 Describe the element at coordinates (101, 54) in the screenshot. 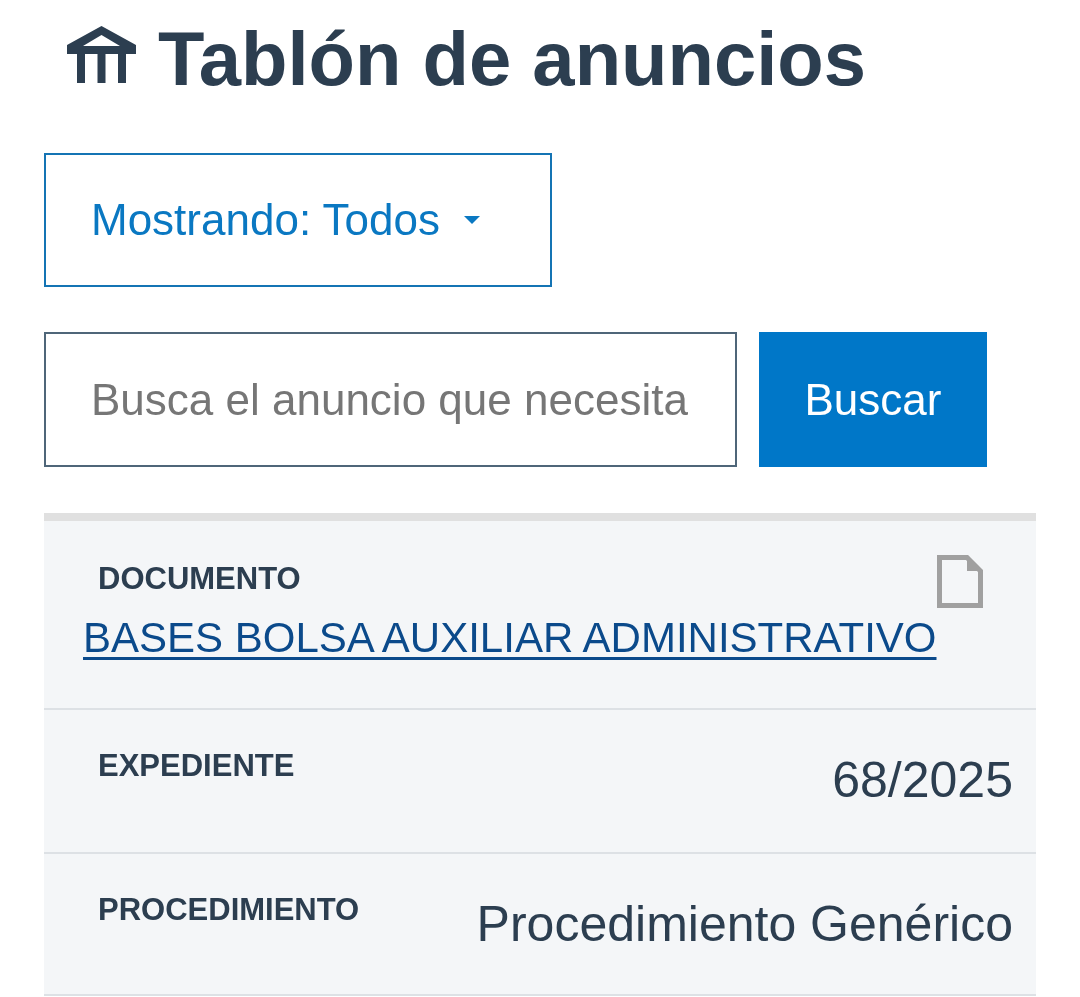

I see `building-icon` at that location.